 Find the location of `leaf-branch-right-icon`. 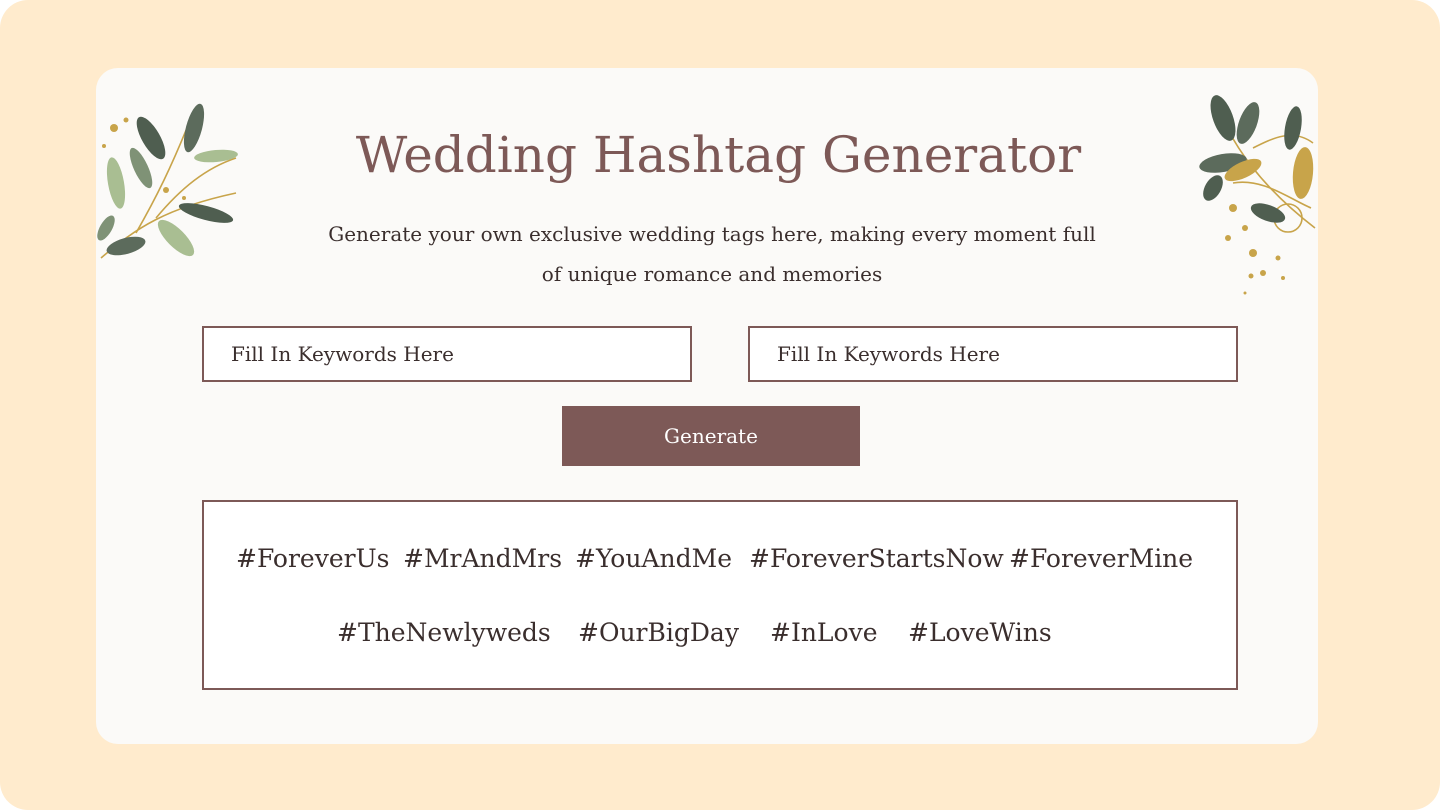

leaf-branch-right-icon is located at coordinates (1257, 195).